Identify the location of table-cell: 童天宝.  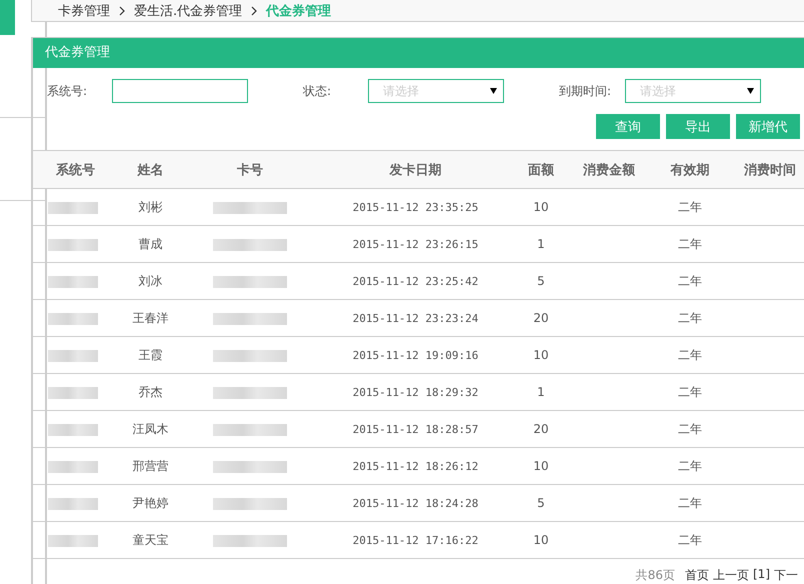
(150, 539).